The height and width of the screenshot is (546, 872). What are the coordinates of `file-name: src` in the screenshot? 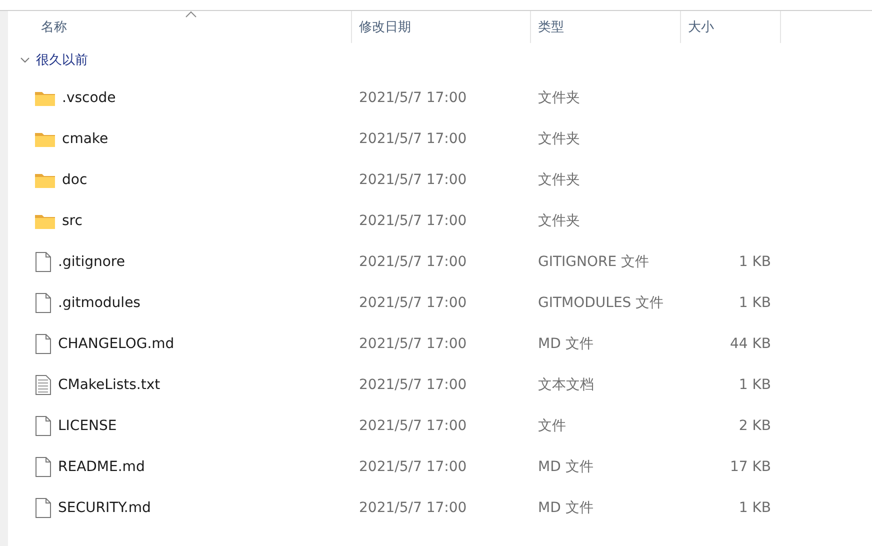 It's located at (72, 220).